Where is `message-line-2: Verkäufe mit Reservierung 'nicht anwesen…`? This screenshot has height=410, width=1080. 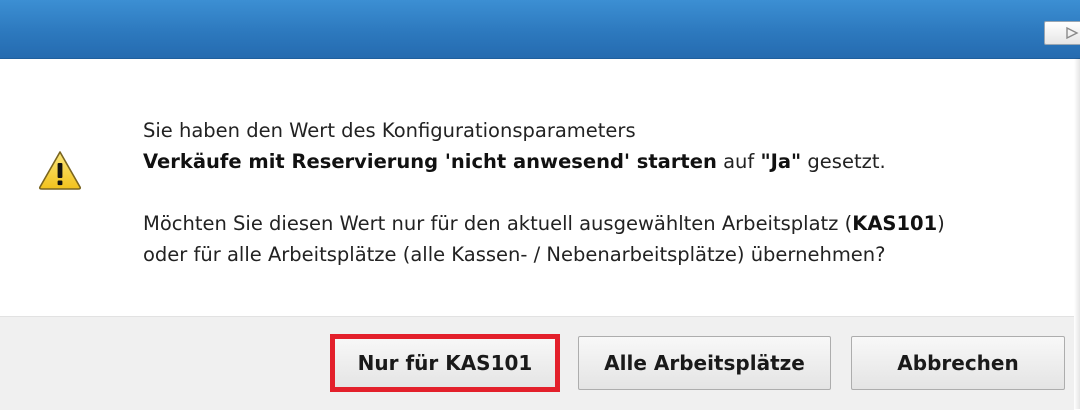
message-line-2: Verkäufe mit Reservierung 'nicht anwesen… is located at coordinates (598, 161).